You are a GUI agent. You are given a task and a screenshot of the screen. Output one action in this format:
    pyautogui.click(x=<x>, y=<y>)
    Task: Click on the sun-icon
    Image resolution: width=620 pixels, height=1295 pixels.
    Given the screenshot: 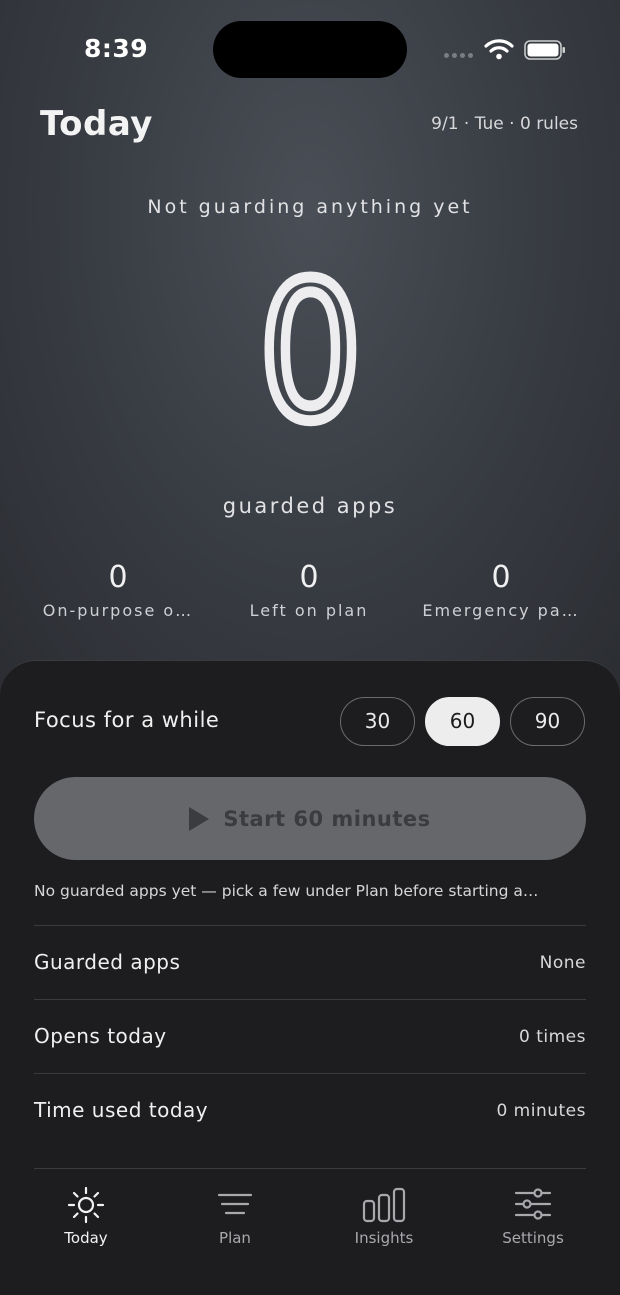 What is the action you would take?
    pyautogui.click(x=86, y=1205)
    